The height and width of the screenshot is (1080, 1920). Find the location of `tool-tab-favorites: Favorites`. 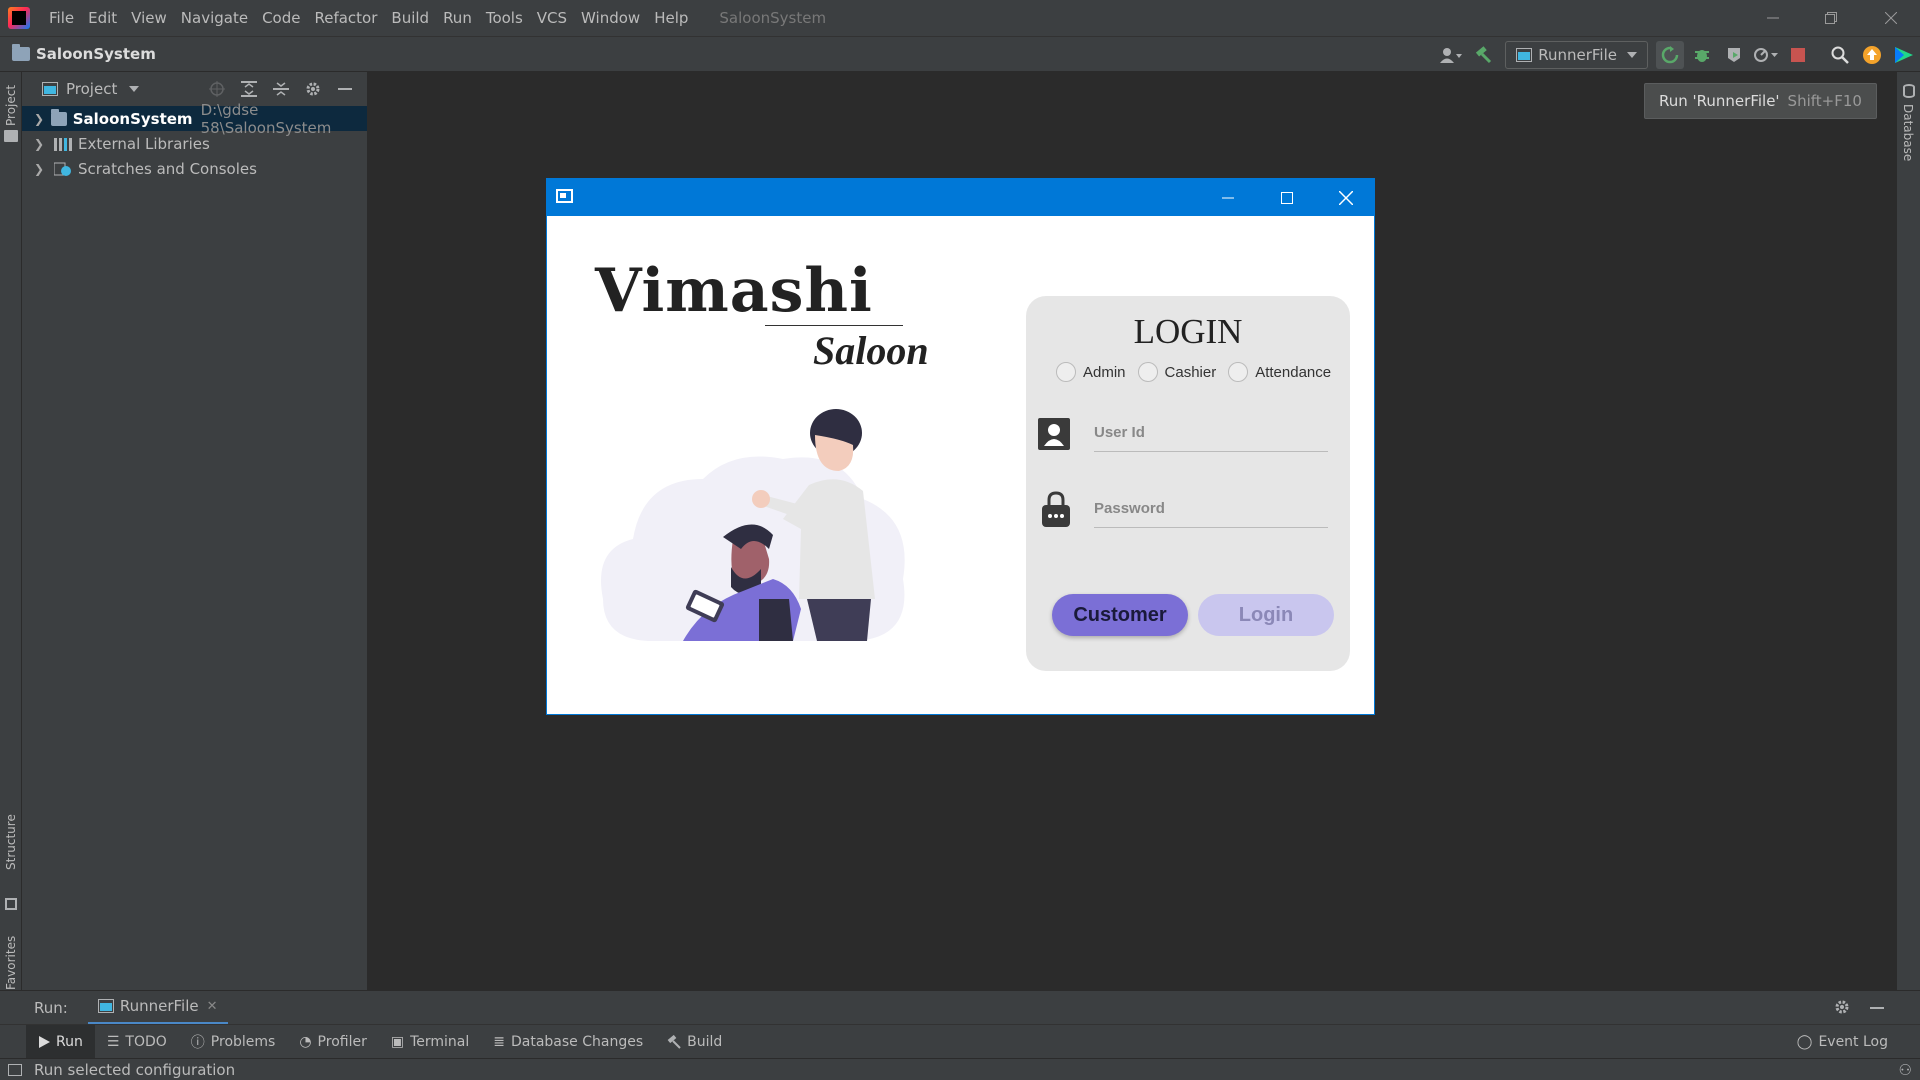

tool-tab-favorites: Favorites is located at coordinates (11, 963).